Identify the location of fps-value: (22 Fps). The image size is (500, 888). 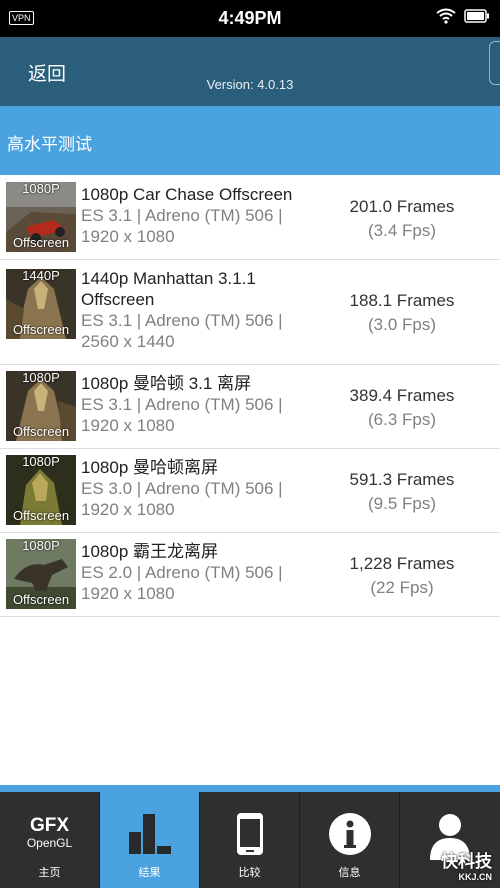
(402, 587).